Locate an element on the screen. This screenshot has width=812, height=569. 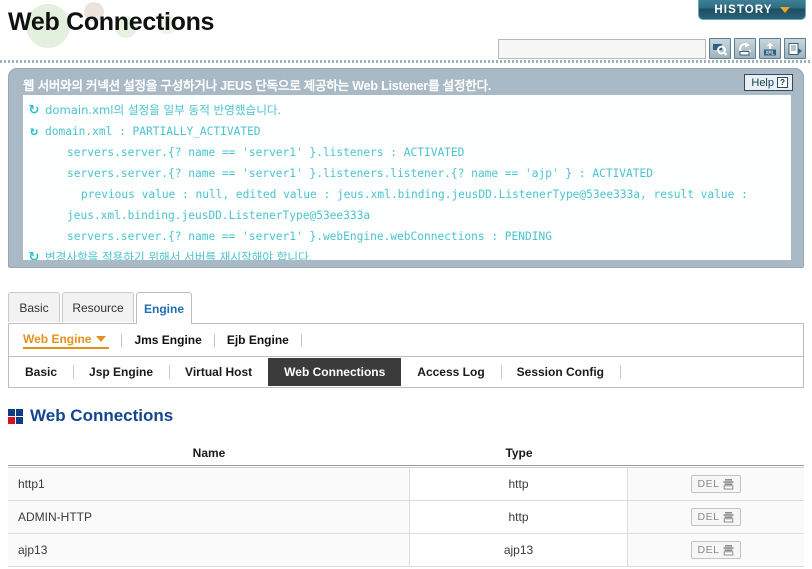
tab-basic: Basic is located at coordinates (34, 307).